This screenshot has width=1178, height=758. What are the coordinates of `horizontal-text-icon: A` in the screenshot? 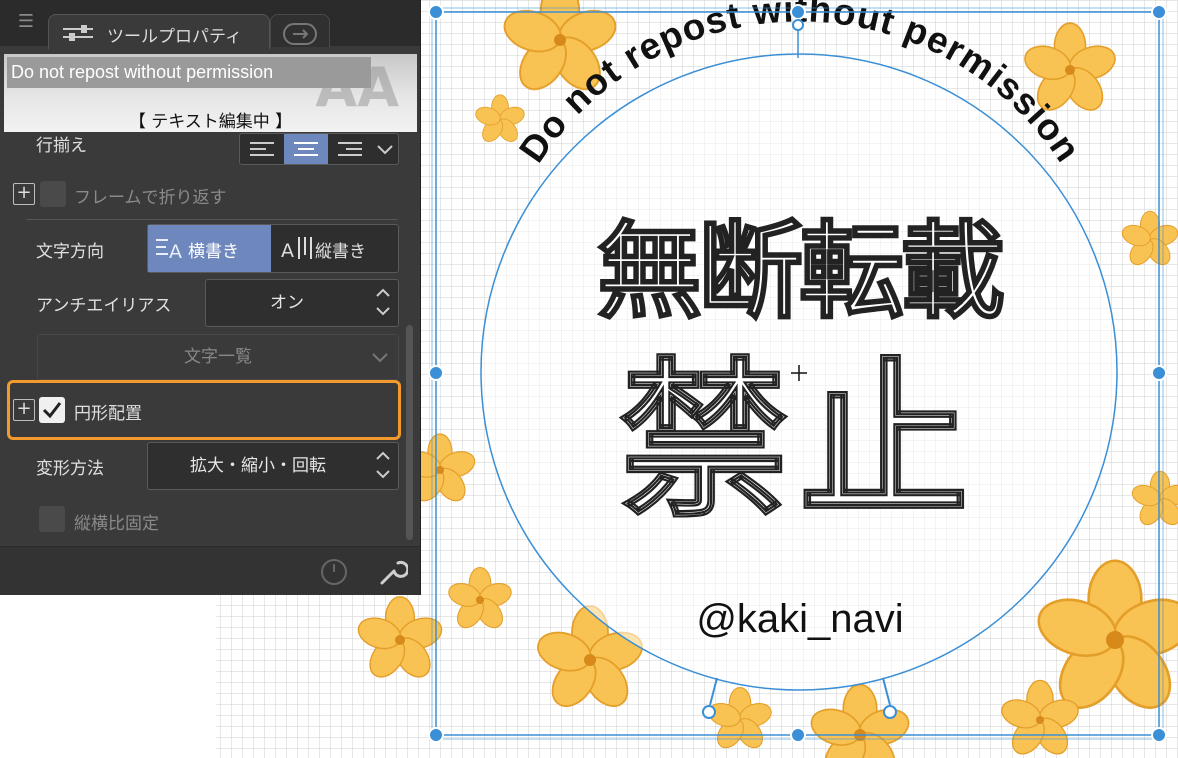 It's located at (169, 251).